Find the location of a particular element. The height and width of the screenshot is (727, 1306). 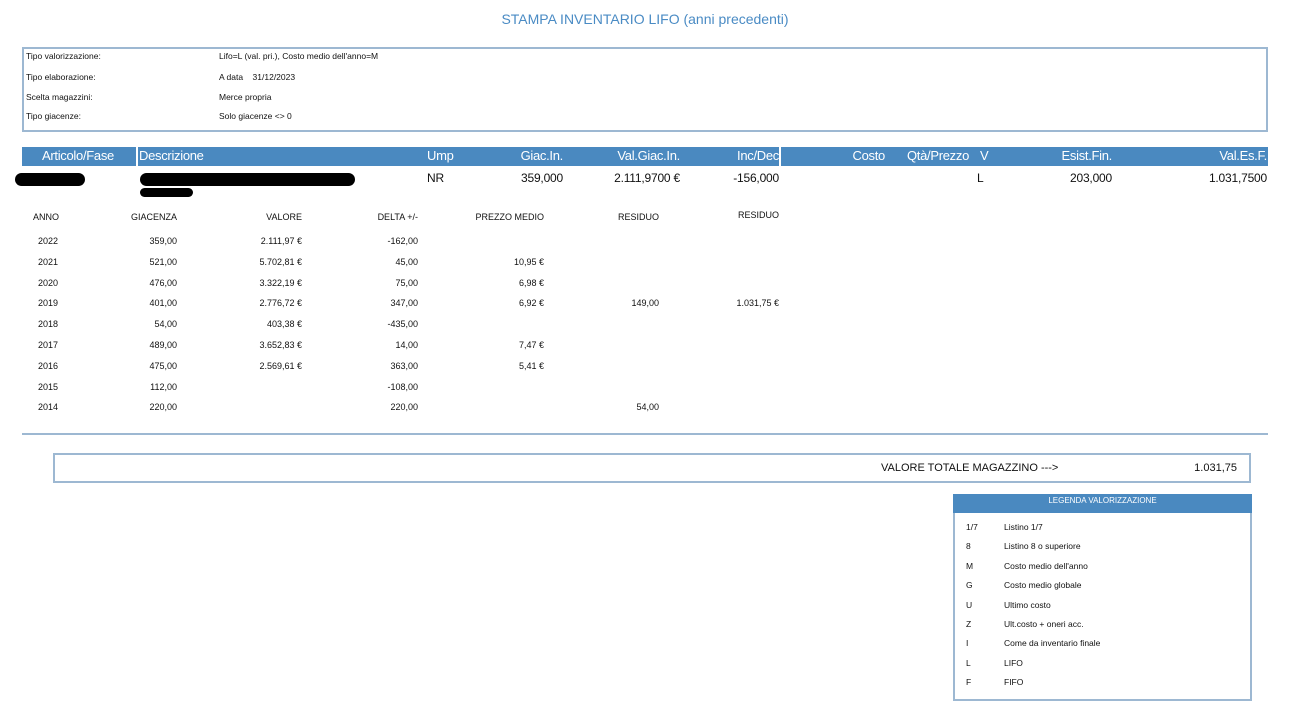

item-esist-fin: 203,000 is located at coordinates (1091, 178).